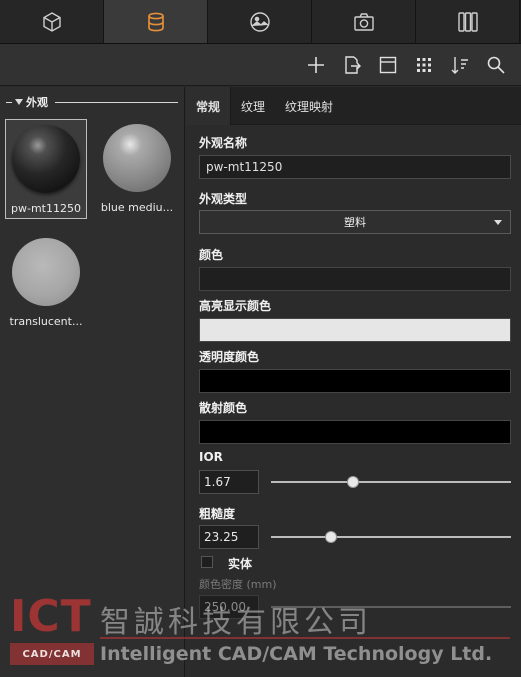  I want to click on tab-model, so click(52, 21).